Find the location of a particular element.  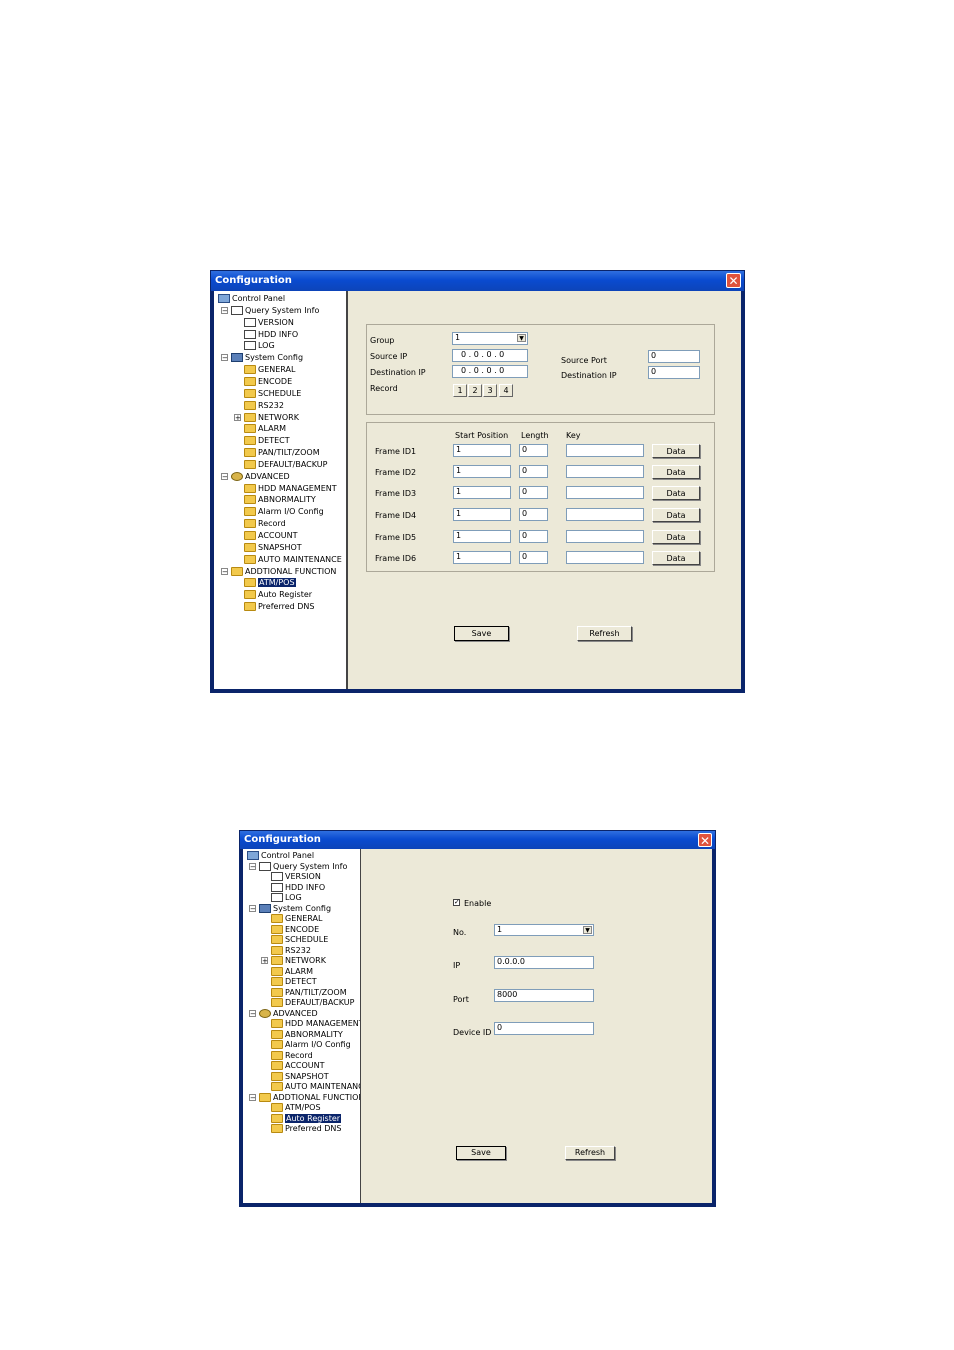

destination-ip2-field: 0 is located at coordinates (674, 372).